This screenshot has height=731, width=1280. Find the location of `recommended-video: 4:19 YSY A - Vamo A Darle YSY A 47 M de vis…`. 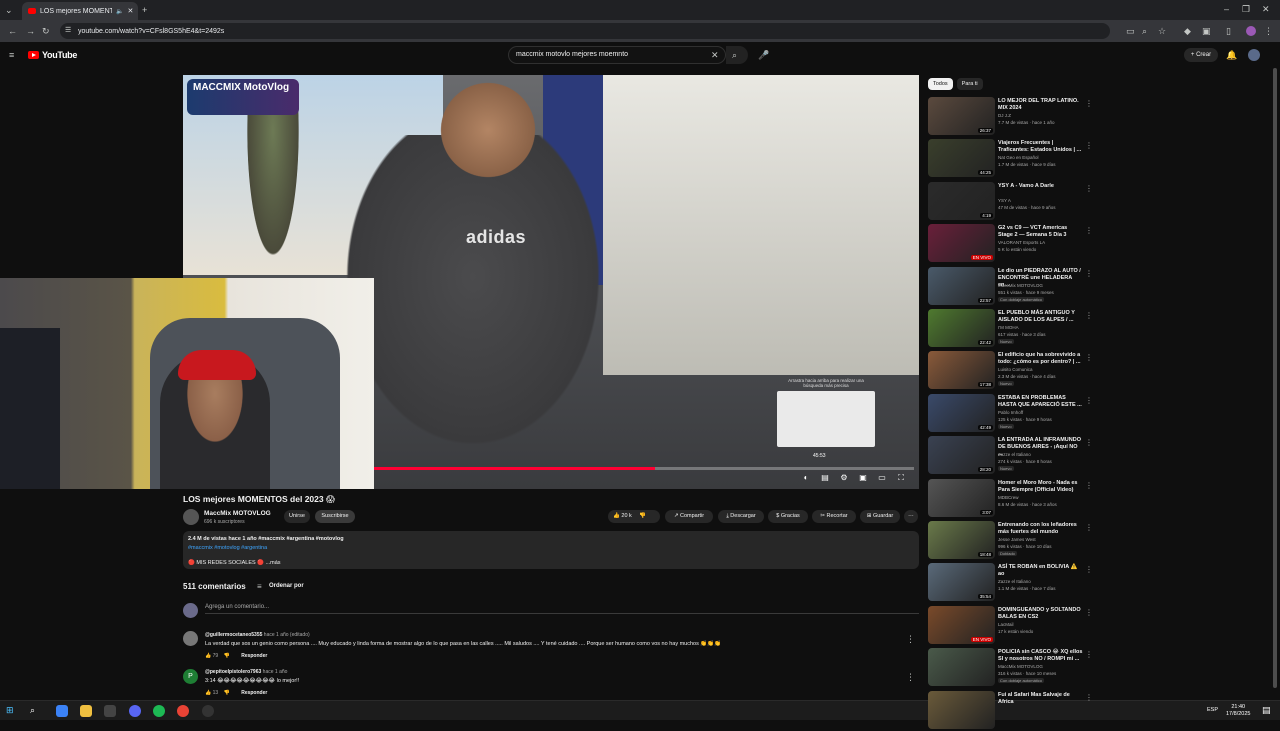

recommended-video: 4:19 YSY A - Vamo A Darle YSY A 47 M de vis… is located at coordinates (1010, 202).